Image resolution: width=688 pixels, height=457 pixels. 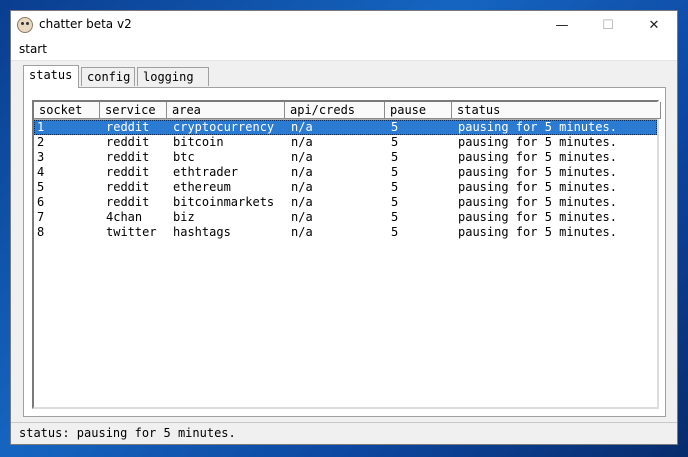 I want to click on cell-service: 4chan, so click(x=124, y=217).